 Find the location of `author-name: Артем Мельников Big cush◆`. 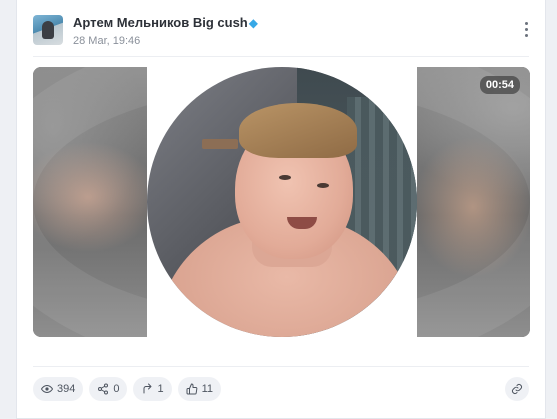

author-name: Артем Мельников Big cush◆ is located at coordinates (165, 22).